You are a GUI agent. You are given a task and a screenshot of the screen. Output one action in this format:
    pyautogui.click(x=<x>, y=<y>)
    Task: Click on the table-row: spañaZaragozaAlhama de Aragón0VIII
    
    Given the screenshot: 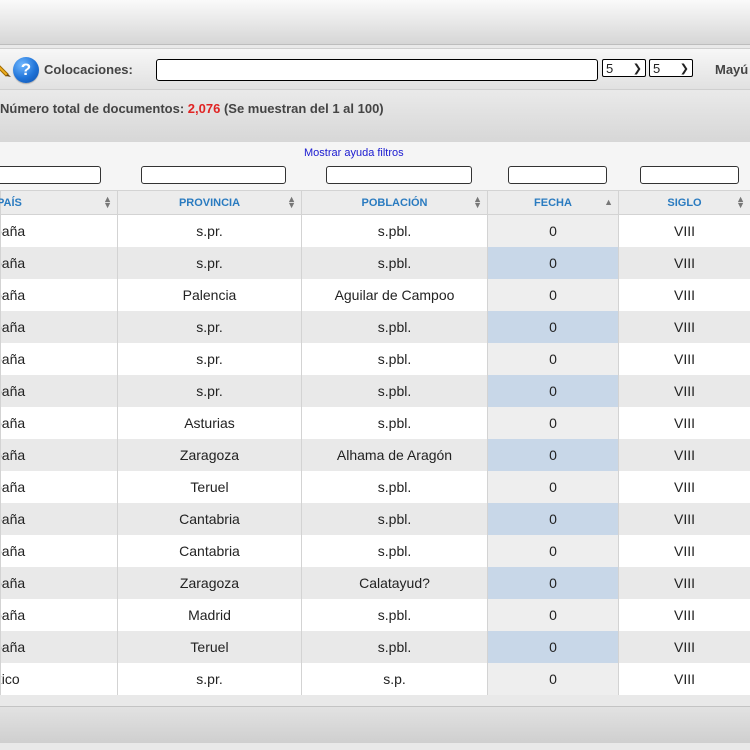 What is the action you would take?
    pyautogui.click(x=375, y=455)
    